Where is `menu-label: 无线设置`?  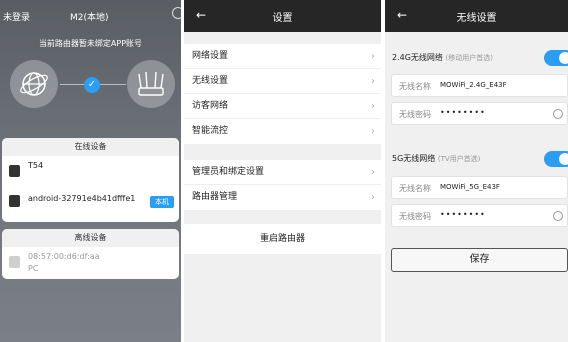
menu-label: 无线设置 is located at coordinates (210, 81).